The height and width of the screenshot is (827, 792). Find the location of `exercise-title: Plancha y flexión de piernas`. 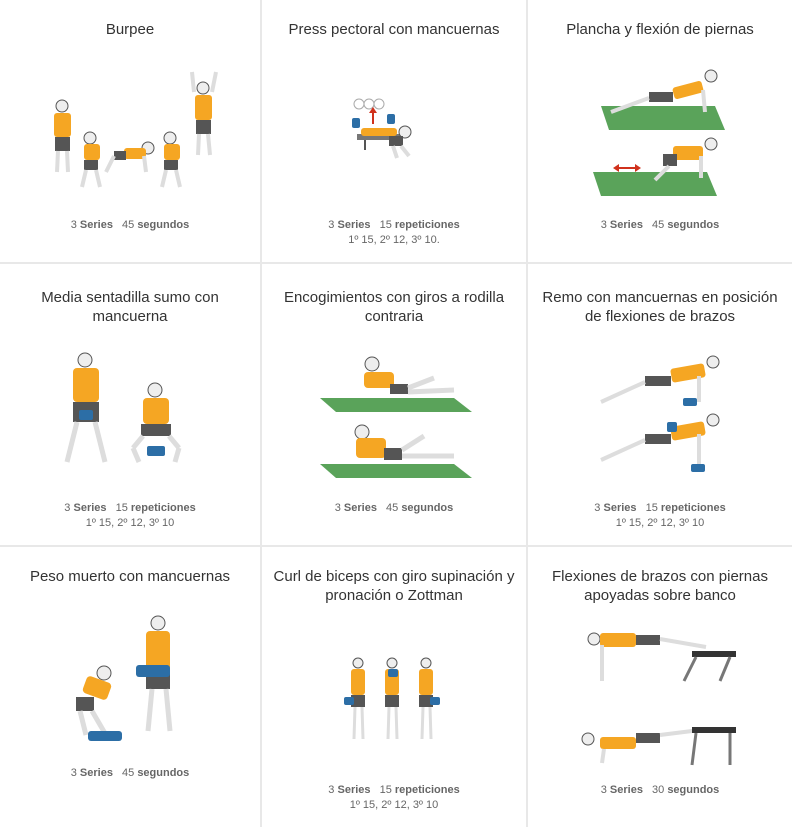

exercise-title: Plancha y flexión de piernas is located at coordinates (660, 29).